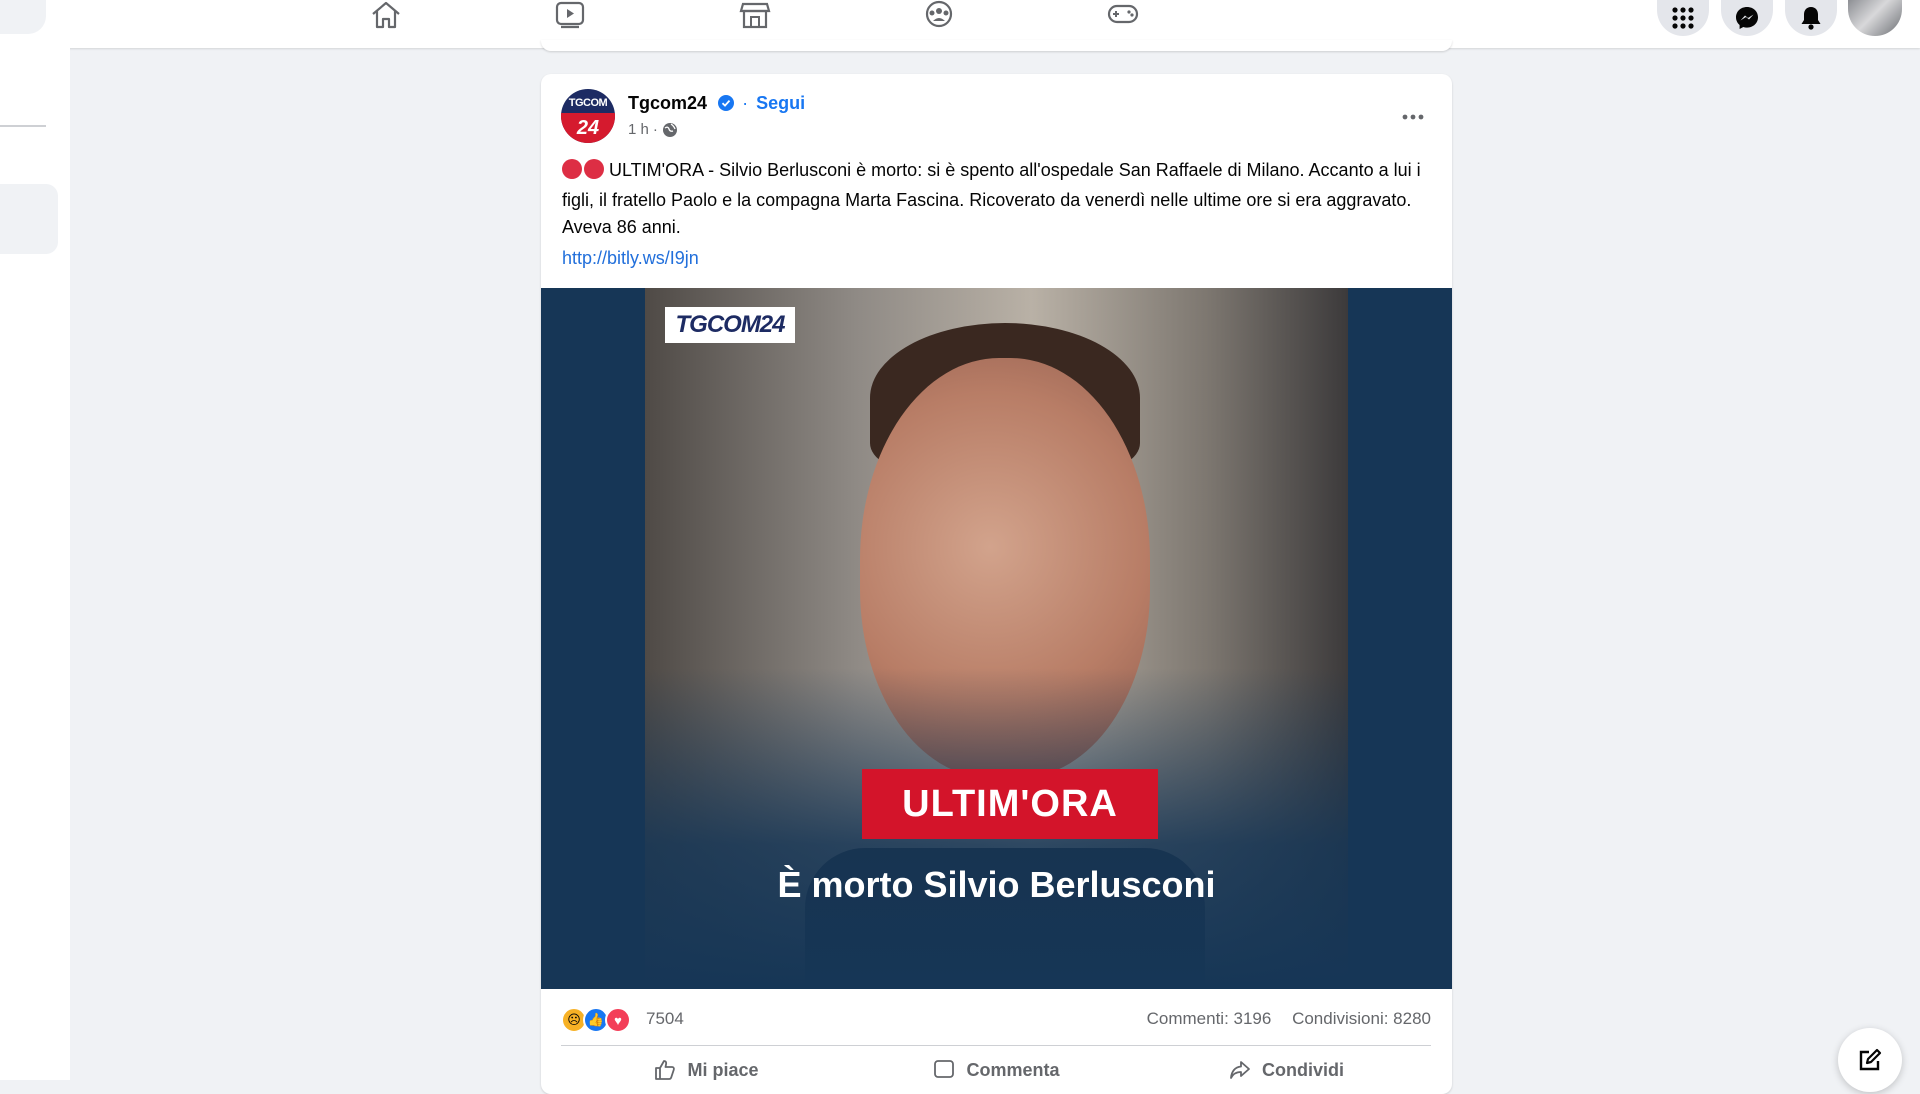 Image resolution: width=1920 pixels, height=1094 pixels. What do you see at coordinates (596, 1020) in the screenshot?
I see `reaction-icons: ☹ 👍 ♥` at bounding box center [596, 1020].